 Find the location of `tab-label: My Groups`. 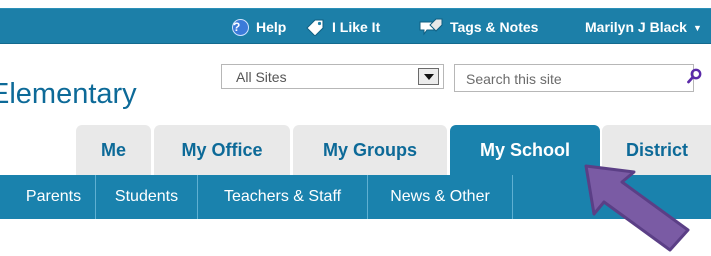

tab-label: My Groups is located at coordinates (369, 149).